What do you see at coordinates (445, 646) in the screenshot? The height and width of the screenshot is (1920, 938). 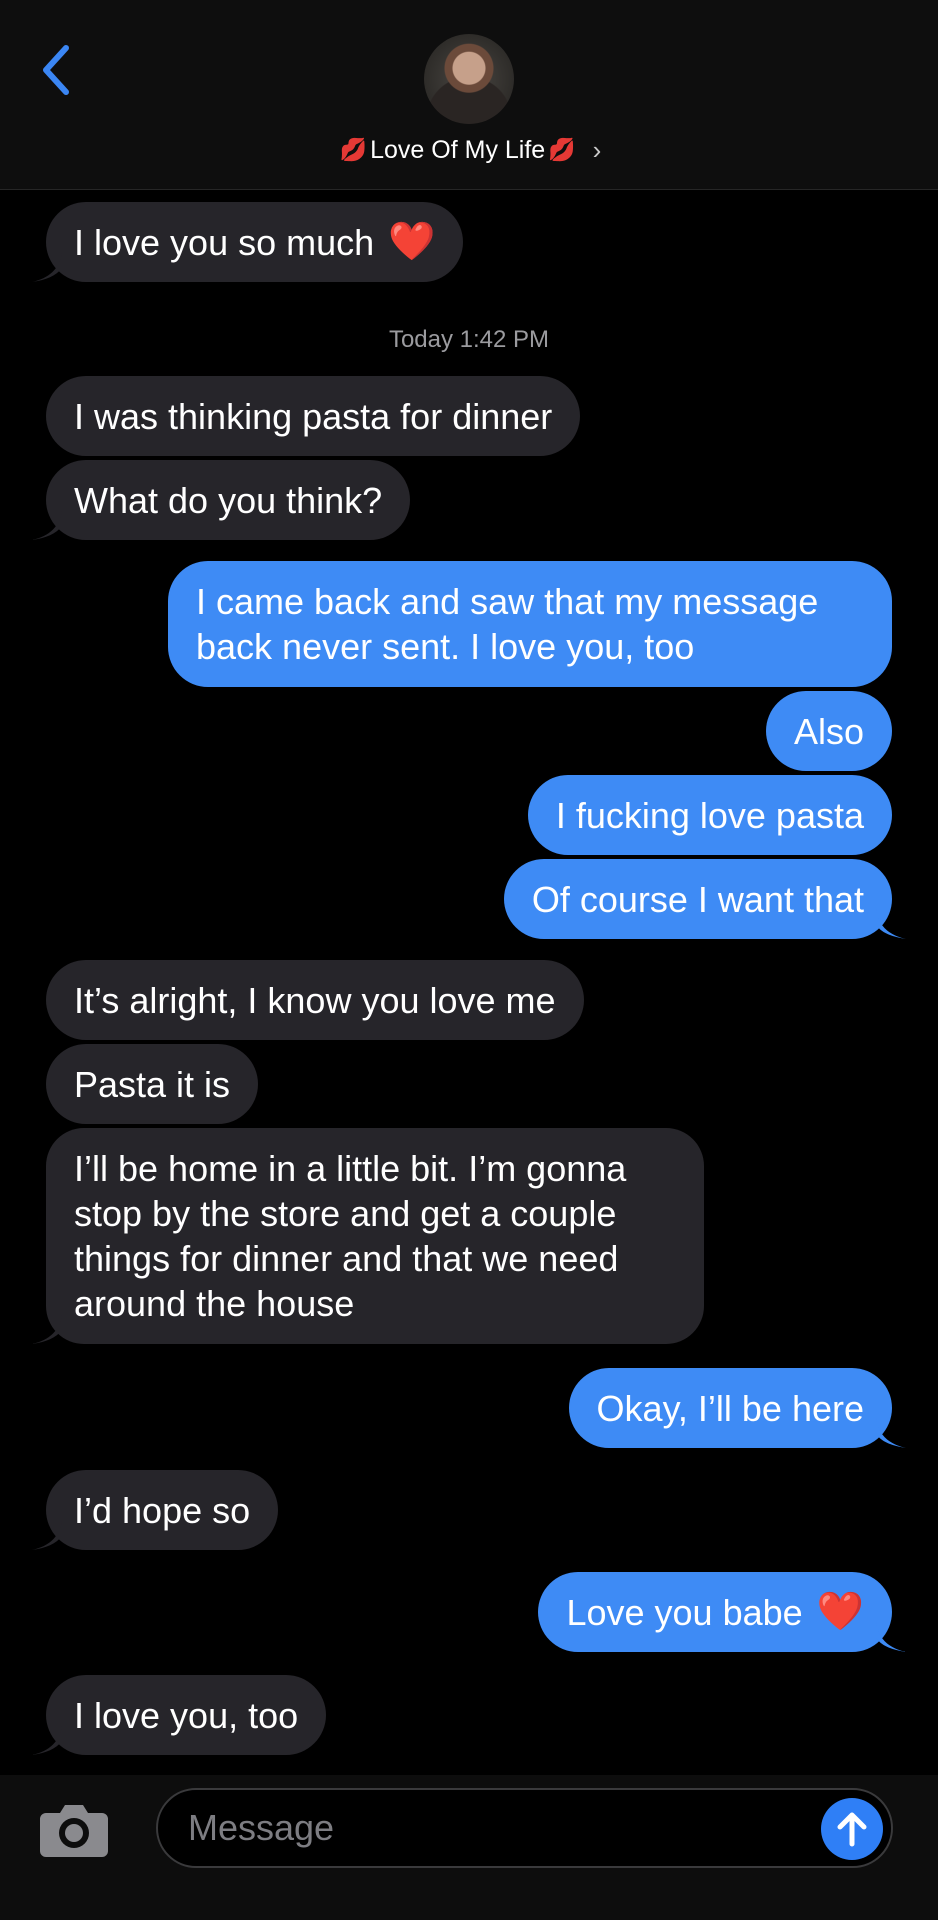 I see `message-line: back never sent. I love you, too` at bounding box center [445, 646].